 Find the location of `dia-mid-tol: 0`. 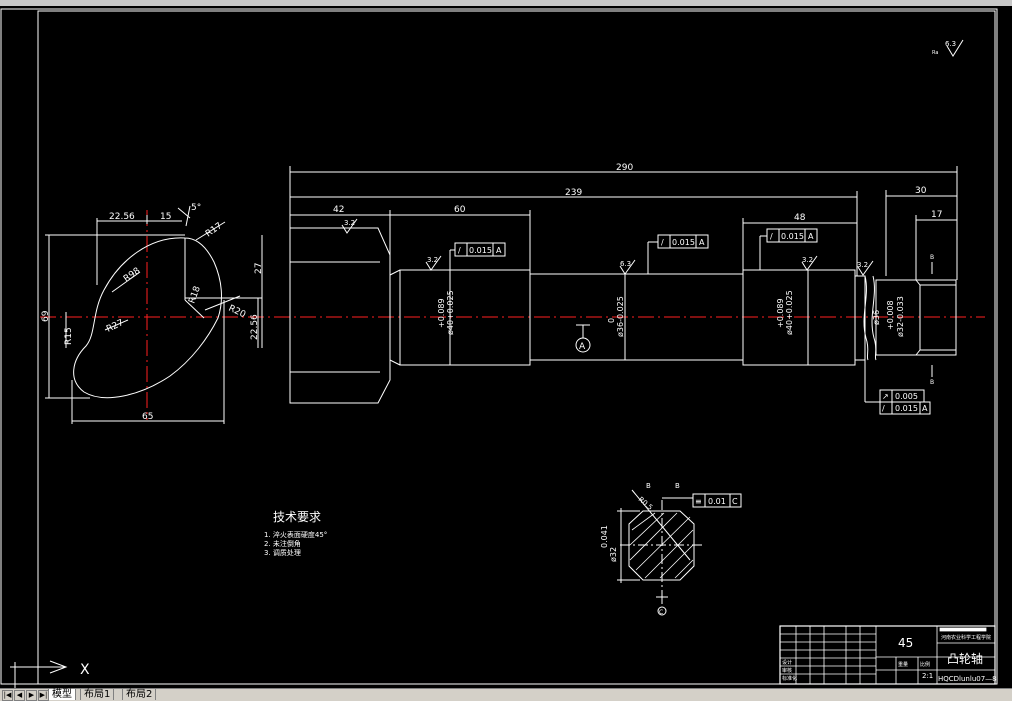

dia-mid-tol: 0 is located at coordinates (611, 320).